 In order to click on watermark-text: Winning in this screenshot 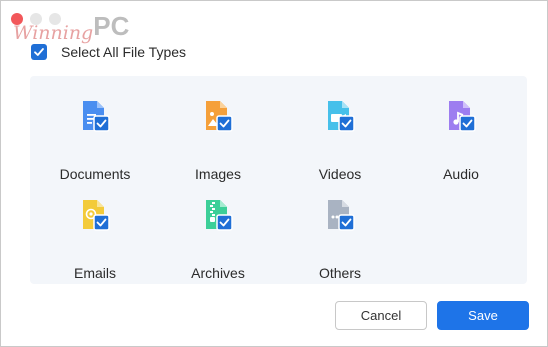, I will do `click(53, 33)`.